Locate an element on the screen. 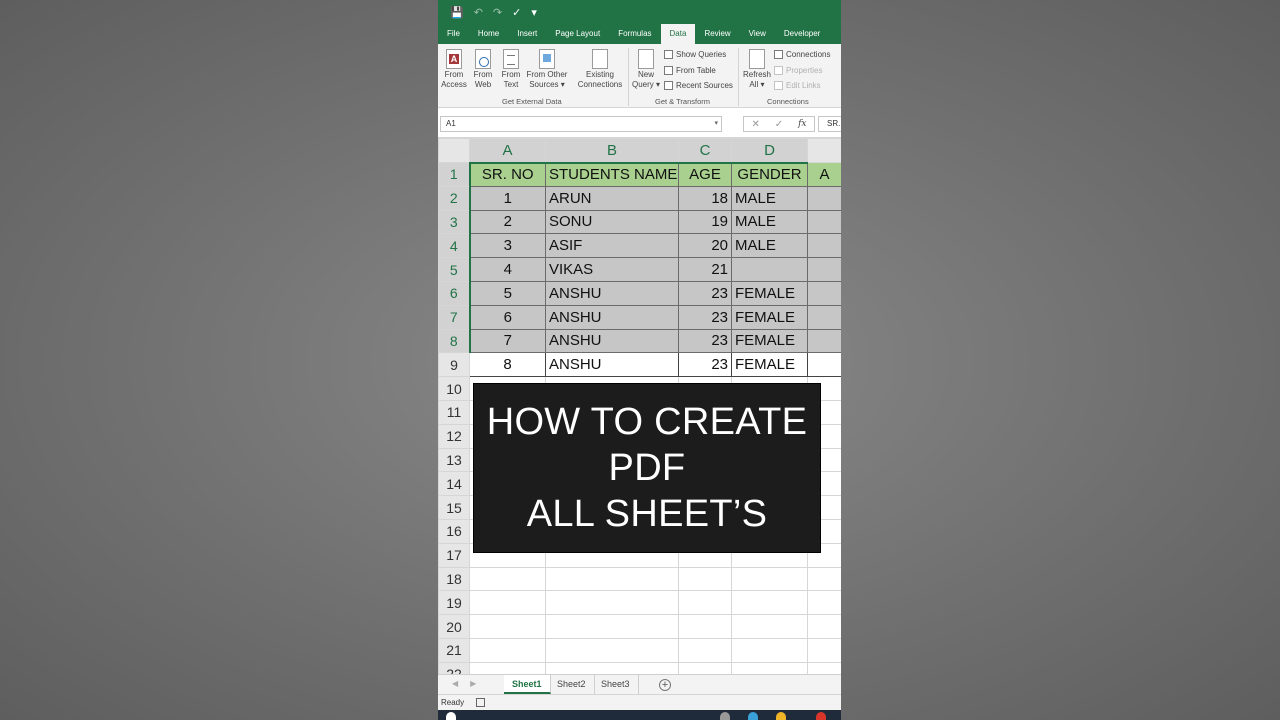 This screenshot has height=720, width=1280. row-header: 19 is located at coordinates (454, 603).